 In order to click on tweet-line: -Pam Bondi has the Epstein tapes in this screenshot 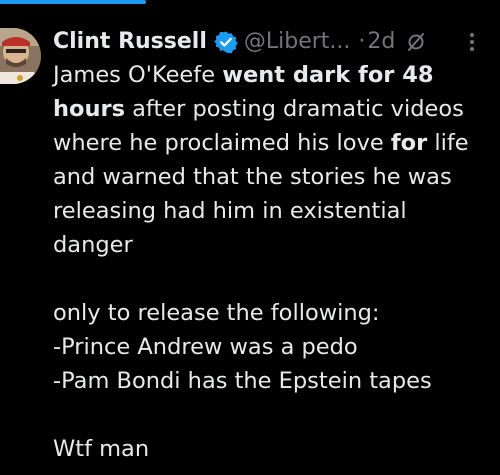, I will do `click(242, 381)`.